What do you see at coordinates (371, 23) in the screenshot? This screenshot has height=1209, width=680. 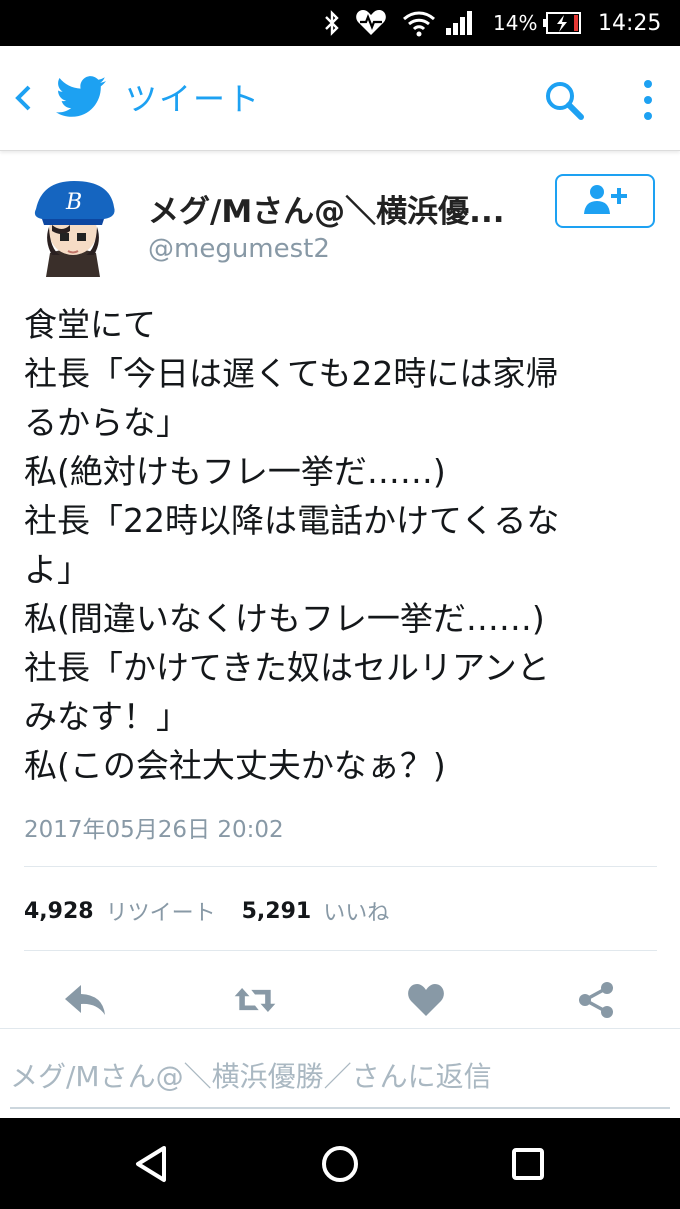 I see `heart-monitor-icon` at bounding box center [371, 23].